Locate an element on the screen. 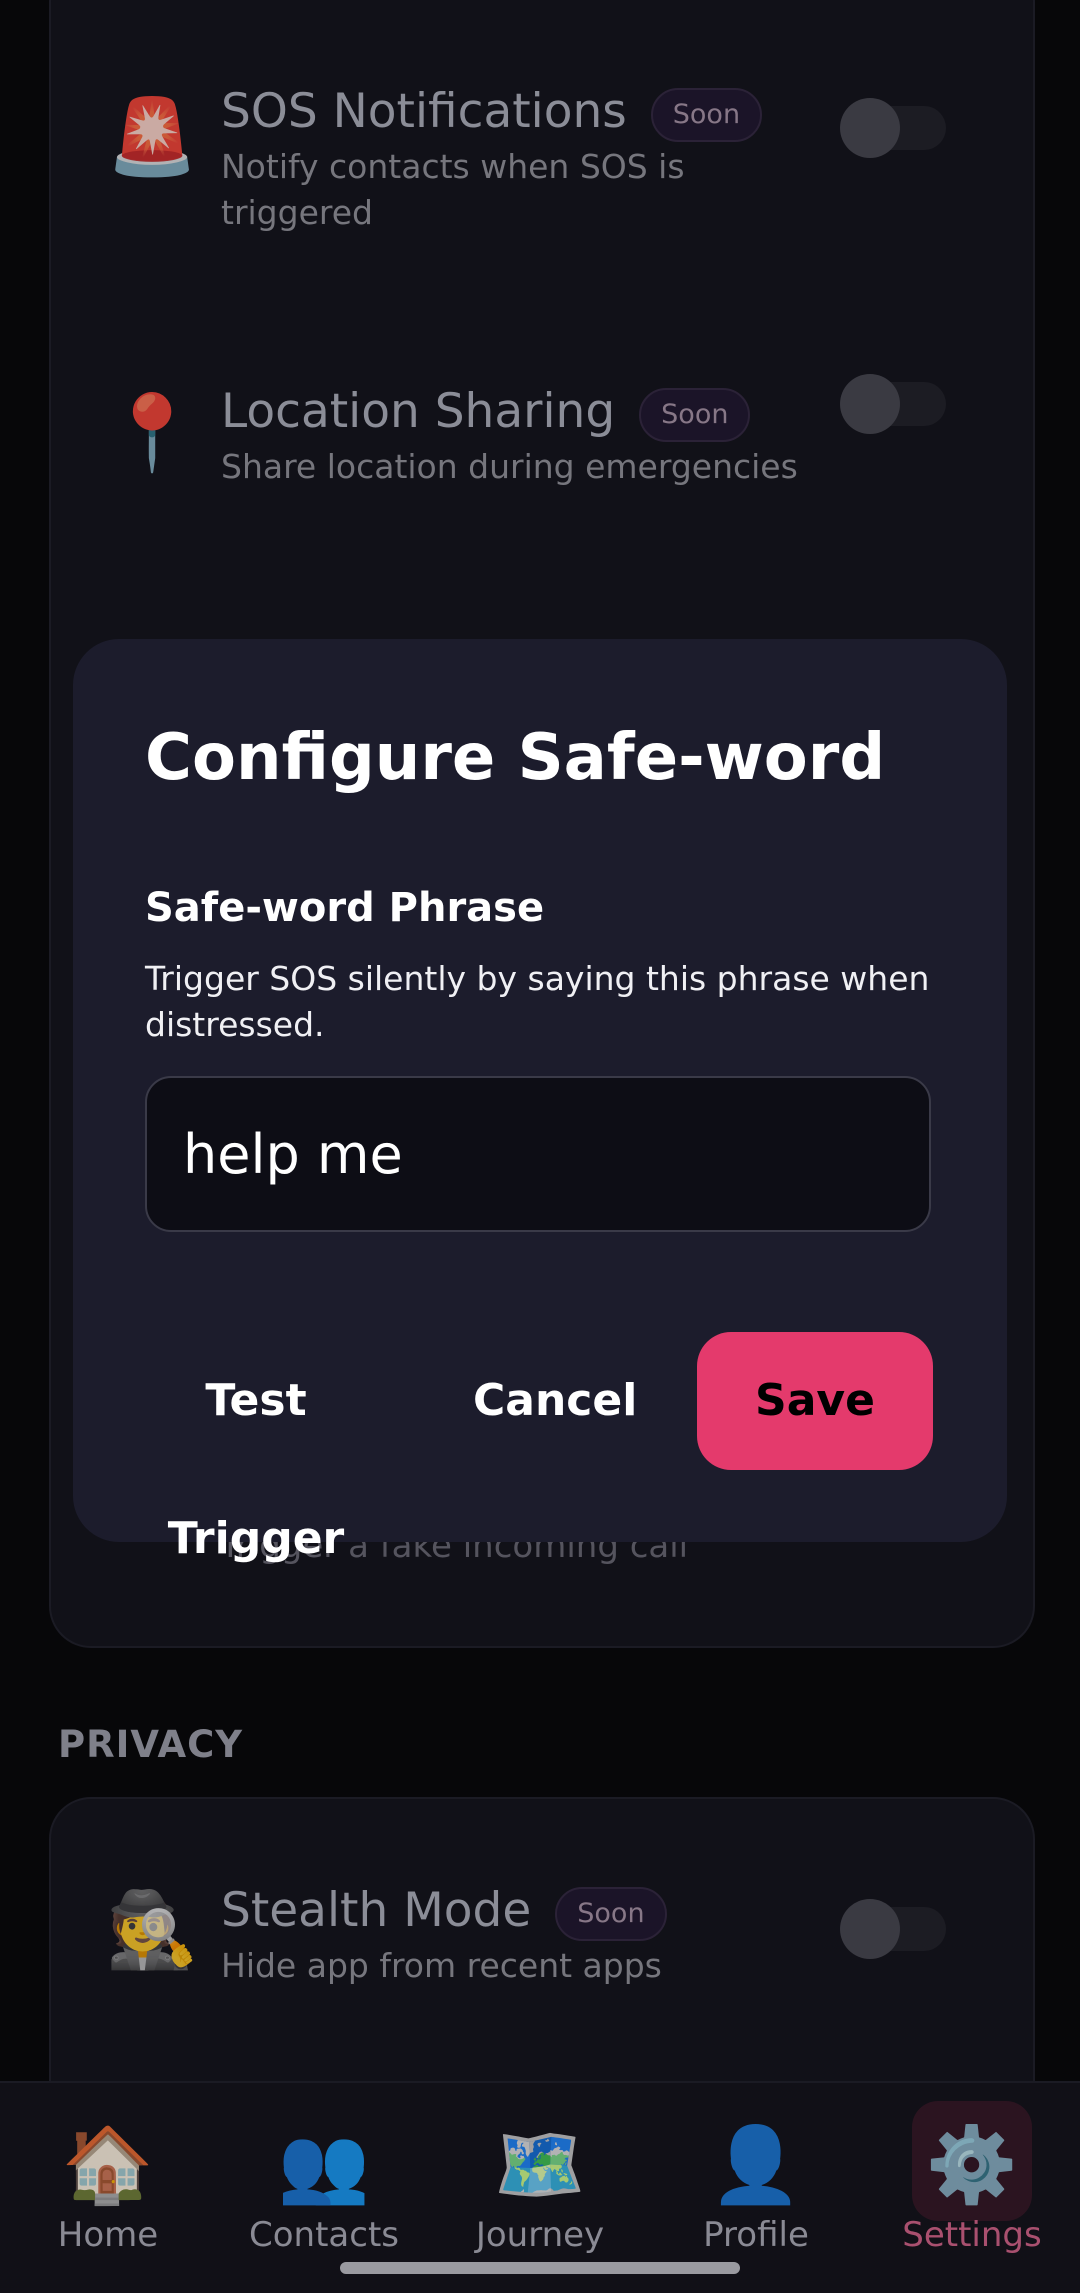 Image resolution: width=1080 pixels, height=2293 pixels. cancel-button: Cancel is located at coordinates (555, 1401).